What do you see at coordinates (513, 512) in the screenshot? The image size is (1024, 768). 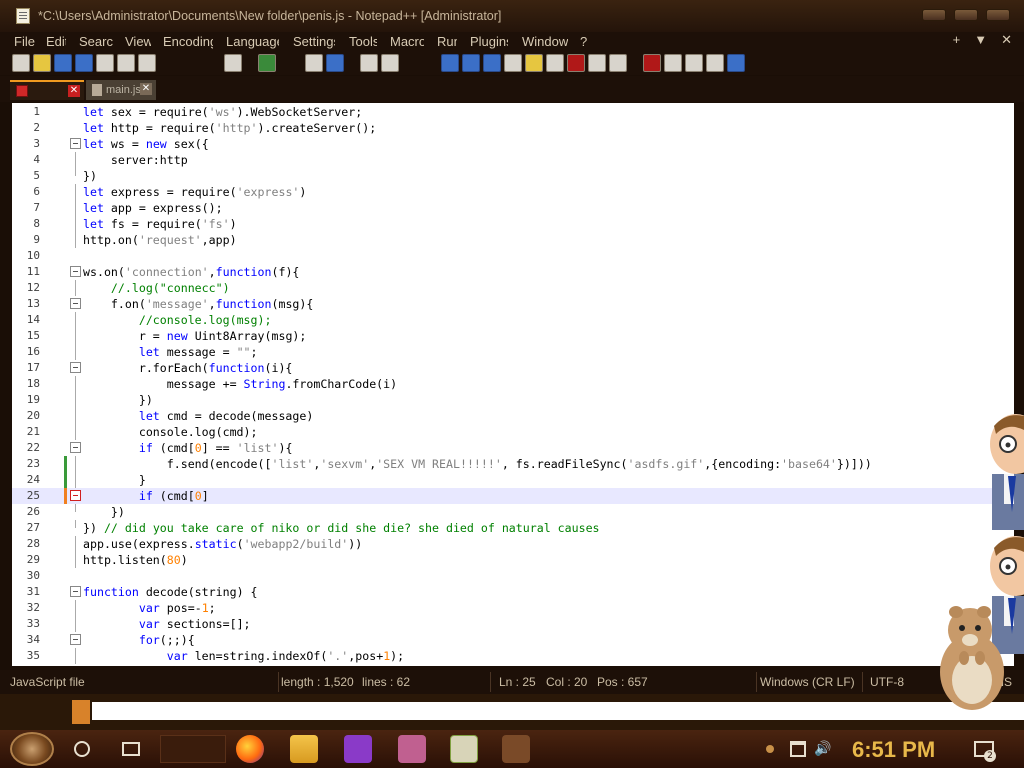 I see `code-line: 26 })` at bounding box center [513, 512].